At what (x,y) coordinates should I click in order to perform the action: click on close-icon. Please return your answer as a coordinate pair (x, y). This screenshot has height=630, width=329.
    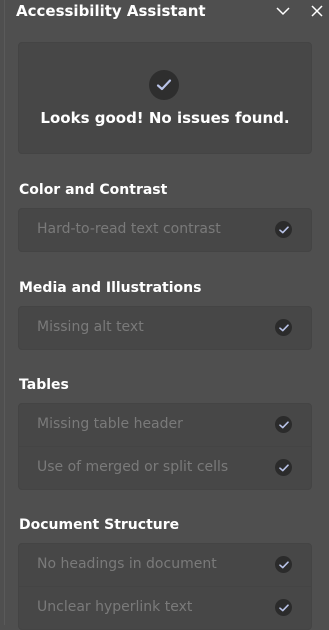
    Looking at the image, I should click on (317, 11).